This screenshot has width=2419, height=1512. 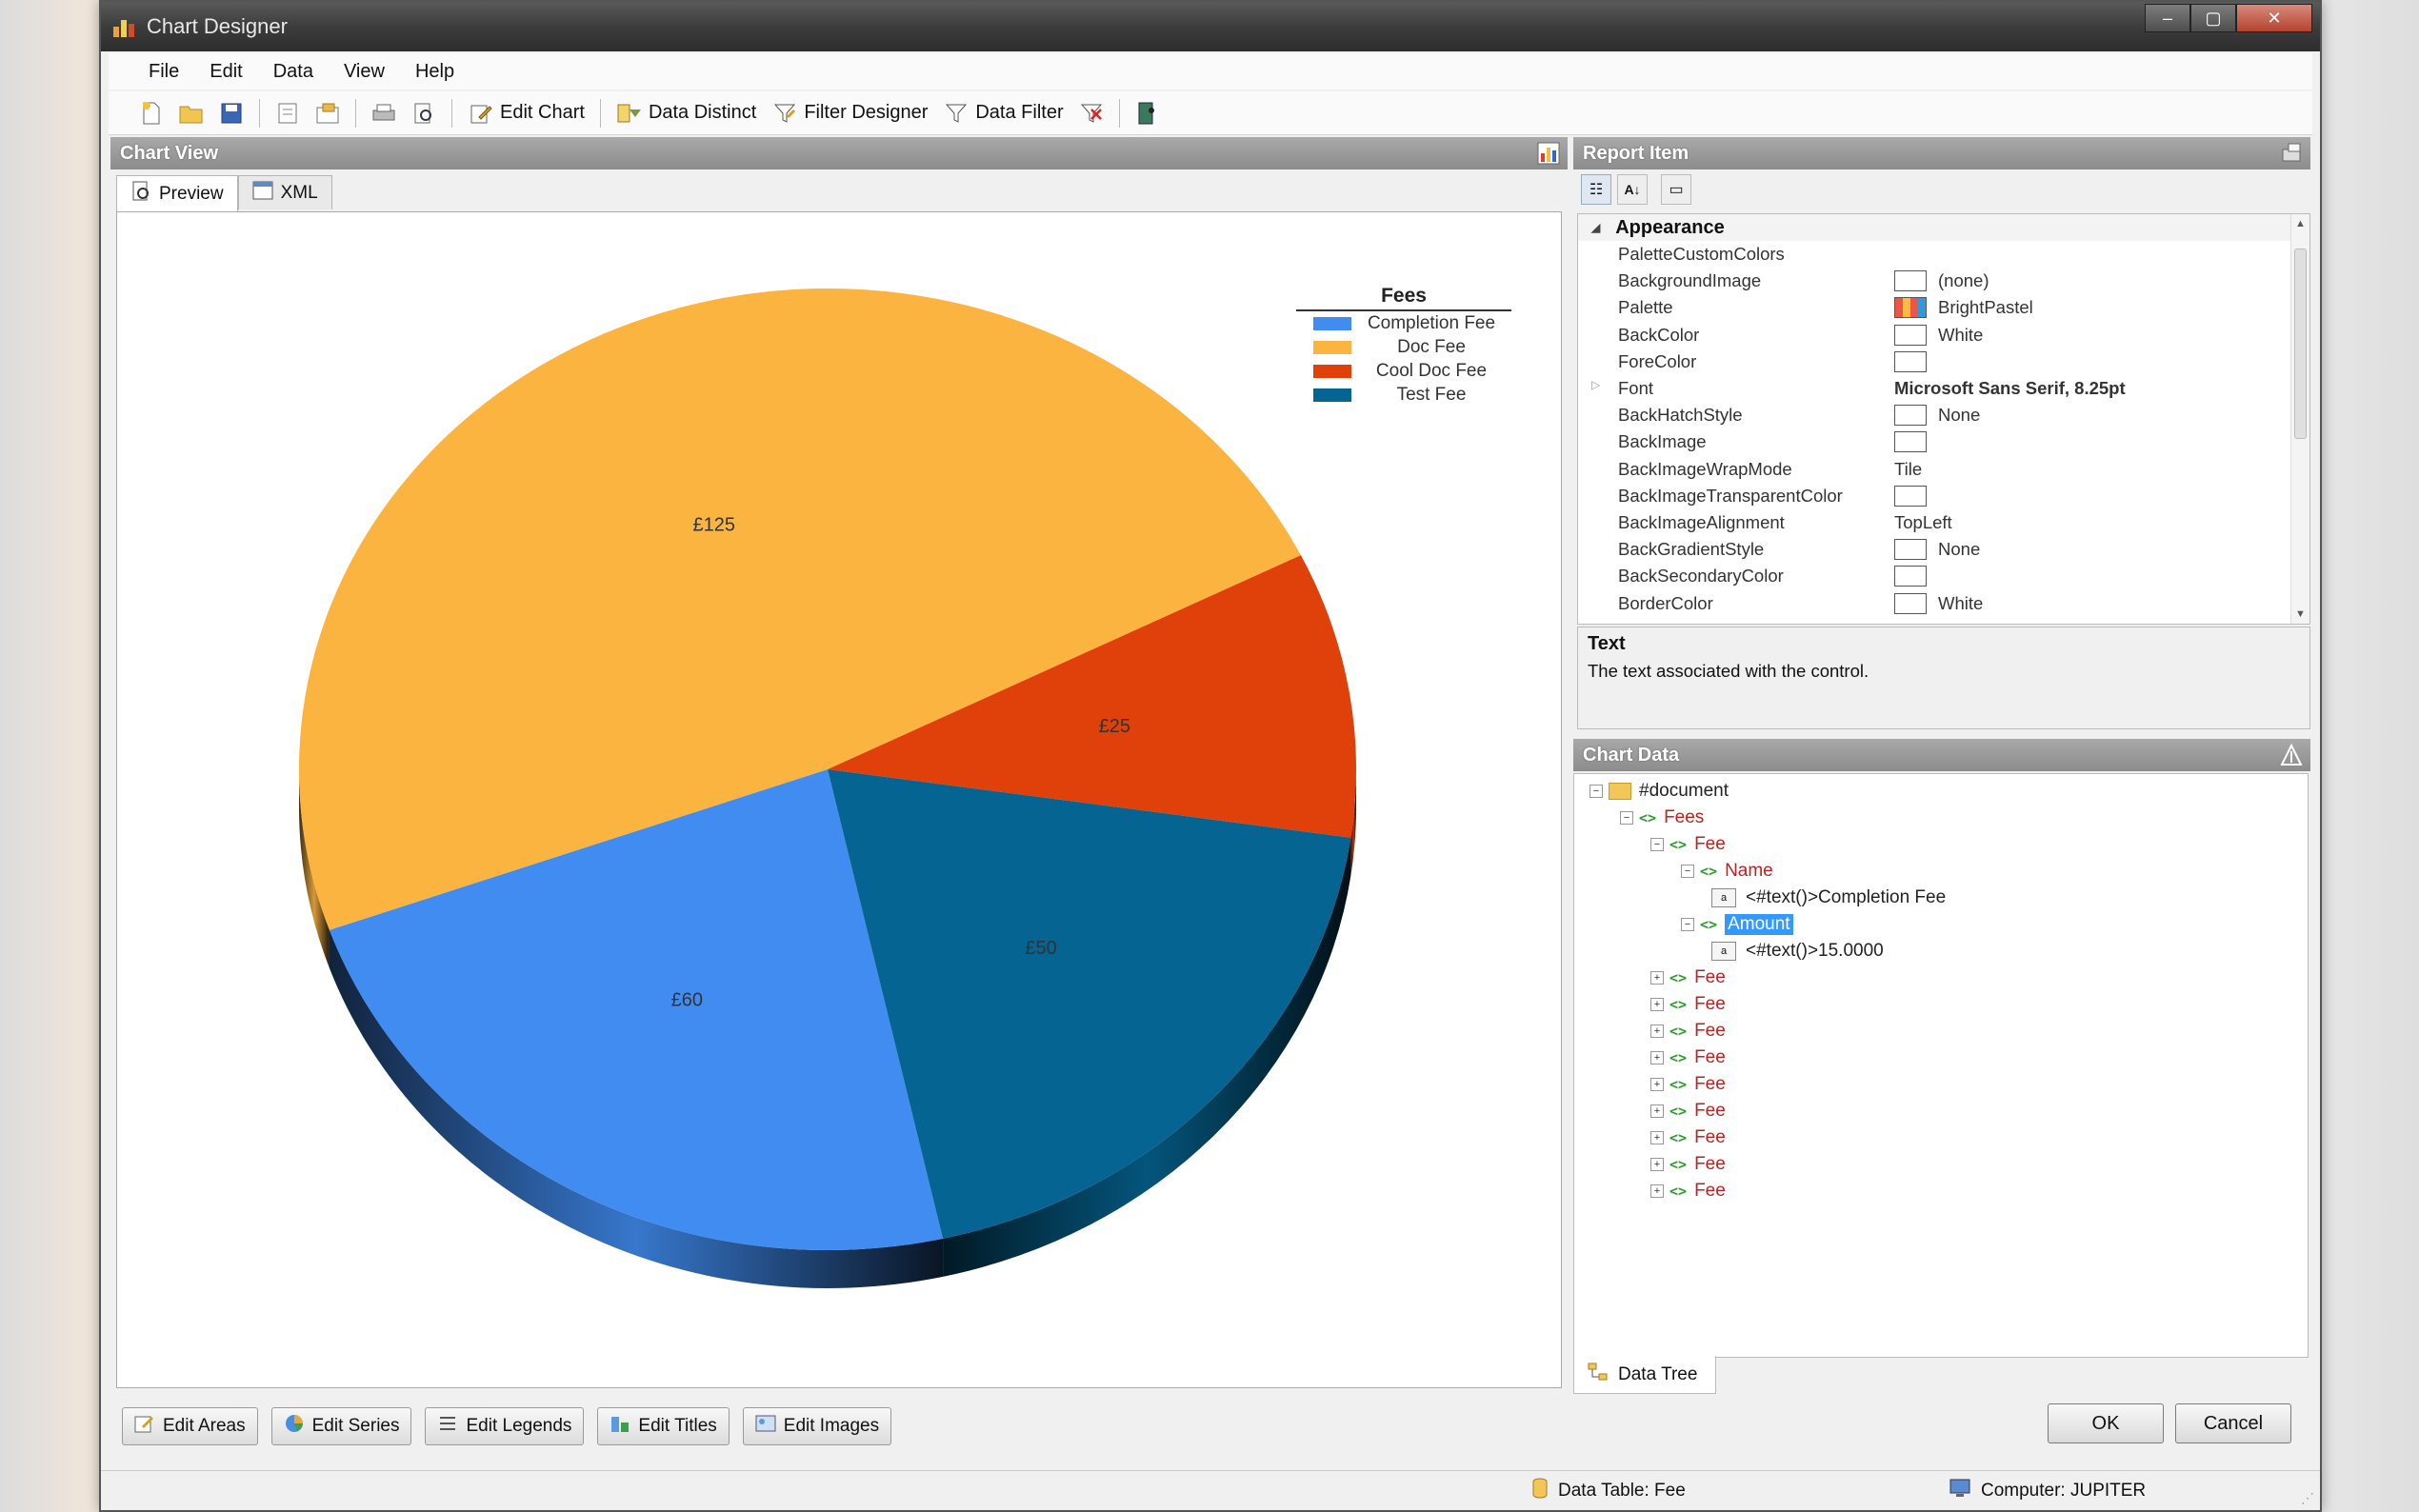 I want to click on open-folder-icon, so click(x=191, y=113).